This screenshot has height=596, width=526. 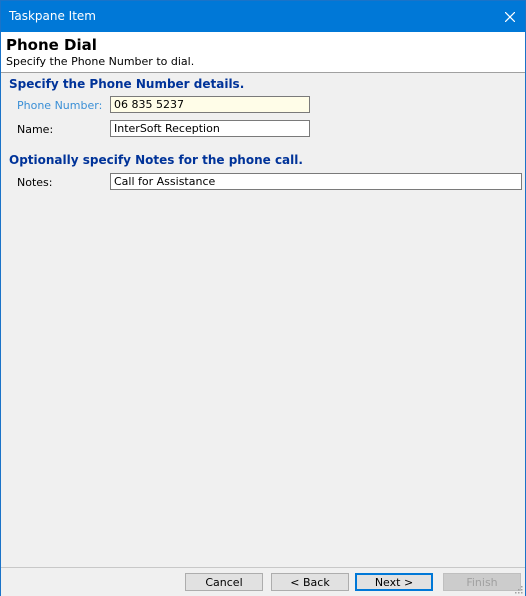 I want to click on resize-grip-icon, so click(x=518, y=589).